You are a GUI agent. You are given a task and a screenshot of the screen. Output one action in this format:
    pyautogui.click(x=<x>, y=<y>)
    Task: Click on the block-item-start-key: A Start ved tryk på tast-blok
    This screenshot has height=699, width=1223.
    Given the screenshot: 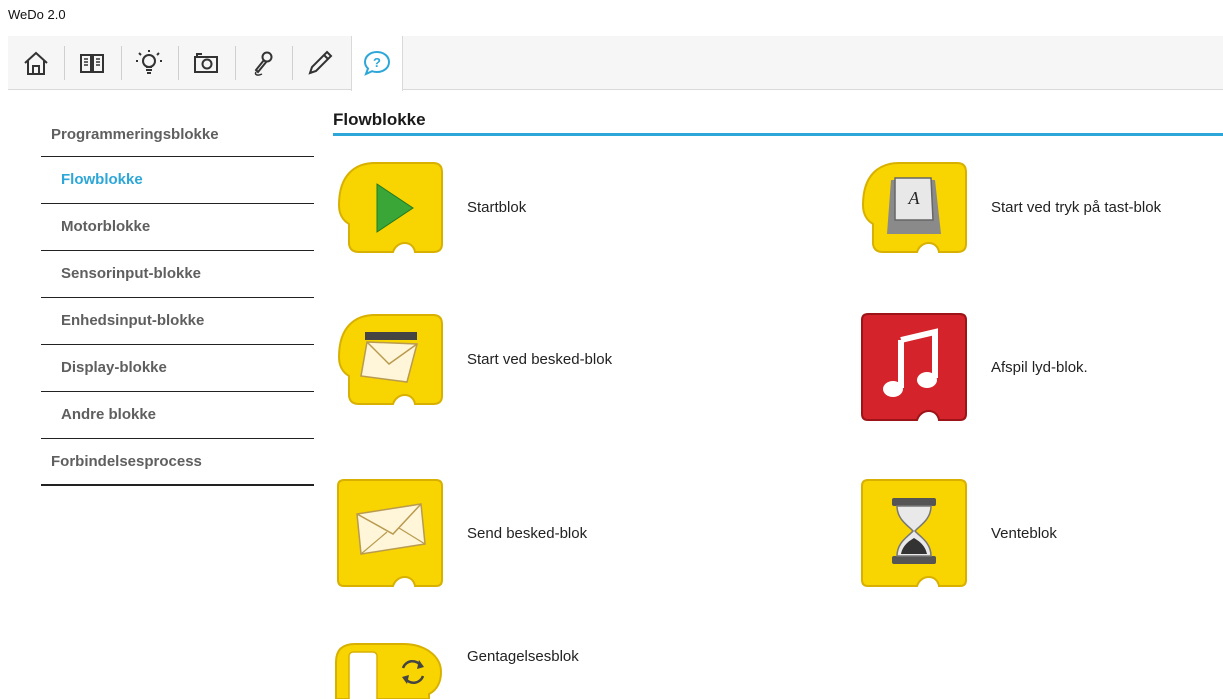 What is the action you would take?
    pyautogui.click(x=1010, y=207)
    